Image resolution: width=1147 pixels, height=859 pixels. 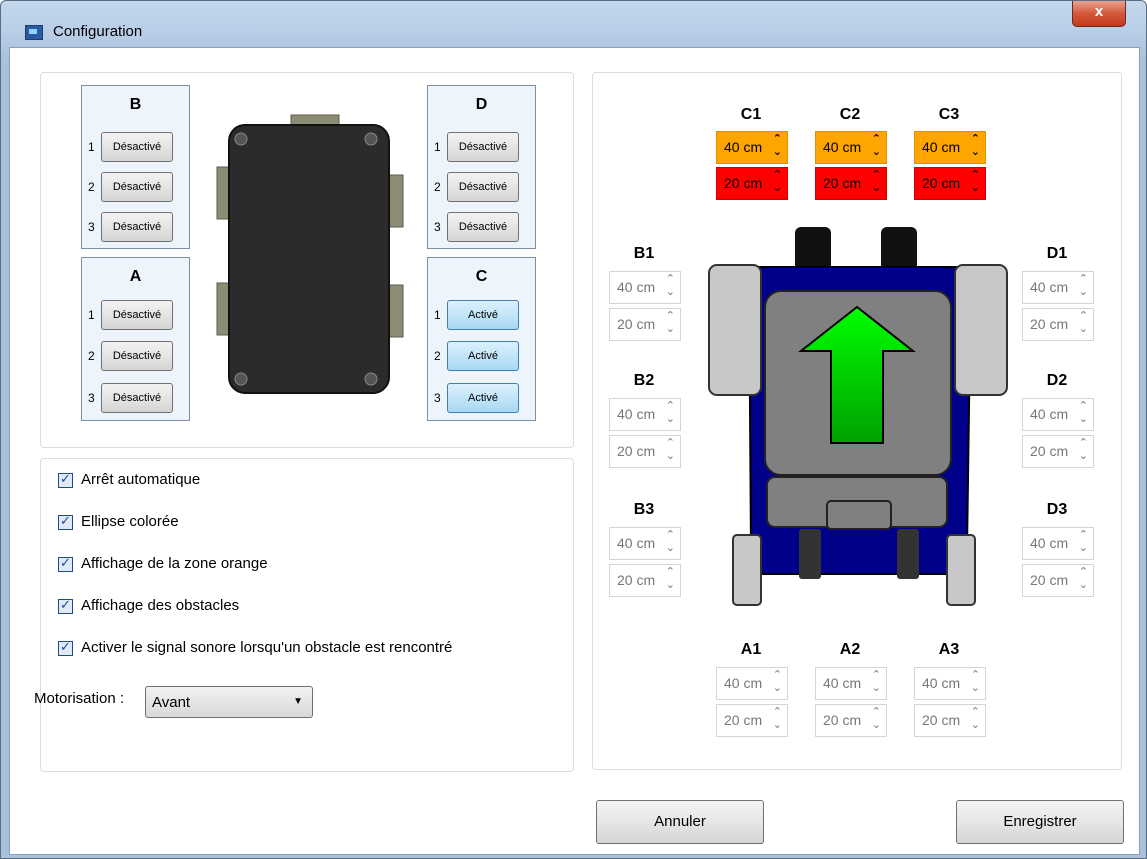 I want to click on a1-orange-distance-spinner: 40 cm ⌃ ⌄, so click(x=752, y=683).